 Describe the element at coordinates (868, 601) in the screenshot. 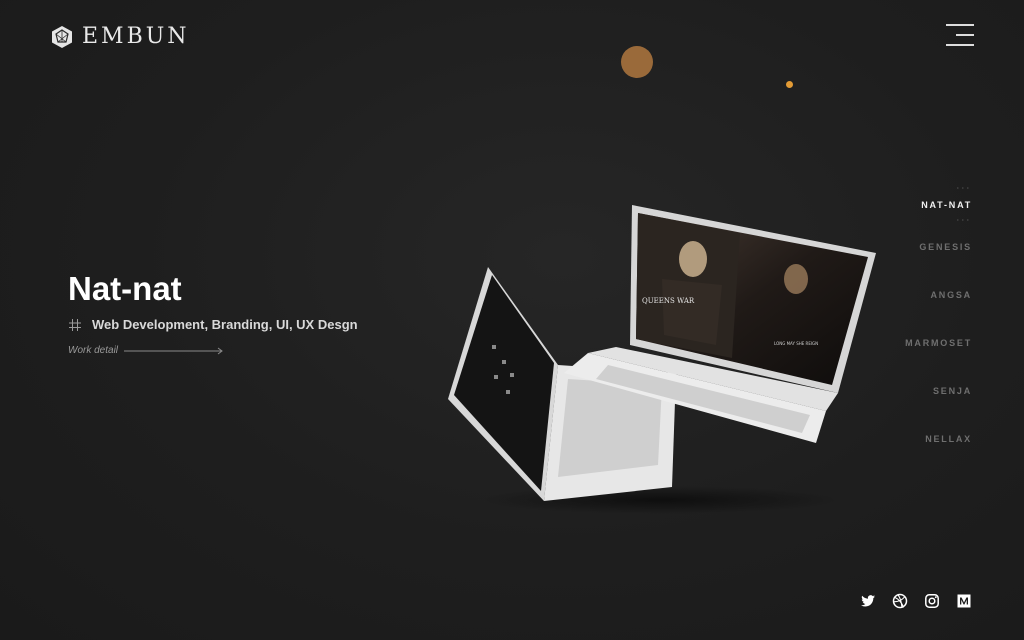

I see `twitter-icon` at that location.